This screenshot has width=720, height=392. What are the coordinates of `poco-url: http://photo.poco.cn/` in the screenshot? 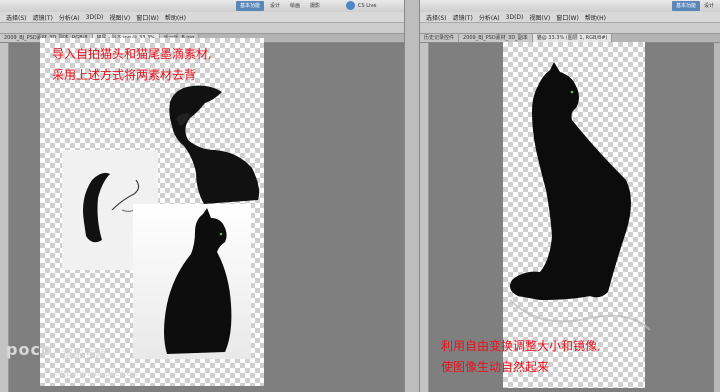 It's located at (97, 373).